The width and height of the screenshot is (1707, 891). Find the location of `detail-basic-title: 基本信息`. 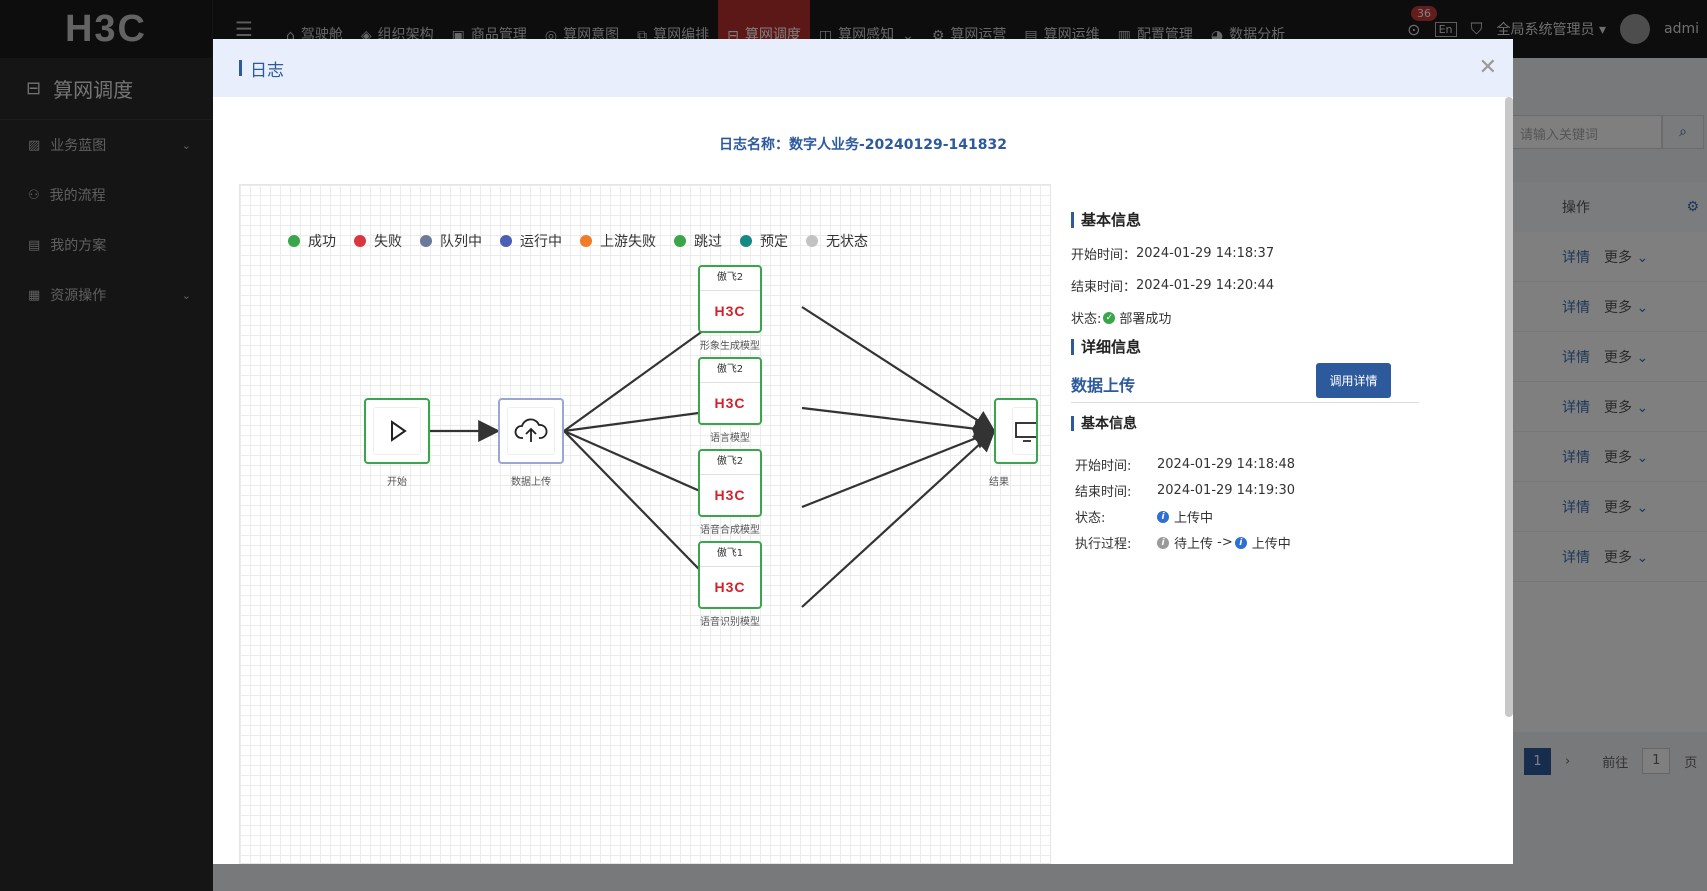

detail-basic-title: 基本信息 is located at coordinates (1261, 423).